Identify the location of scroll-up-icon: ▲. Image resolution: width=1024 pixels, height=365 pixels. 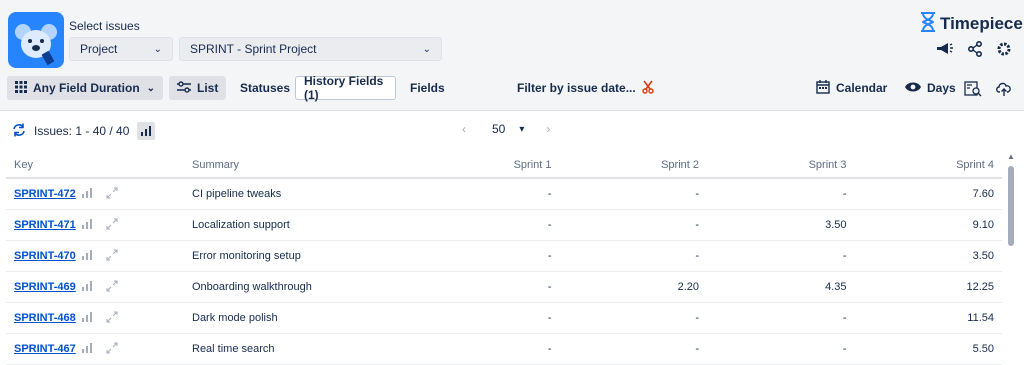
(1011, 156).